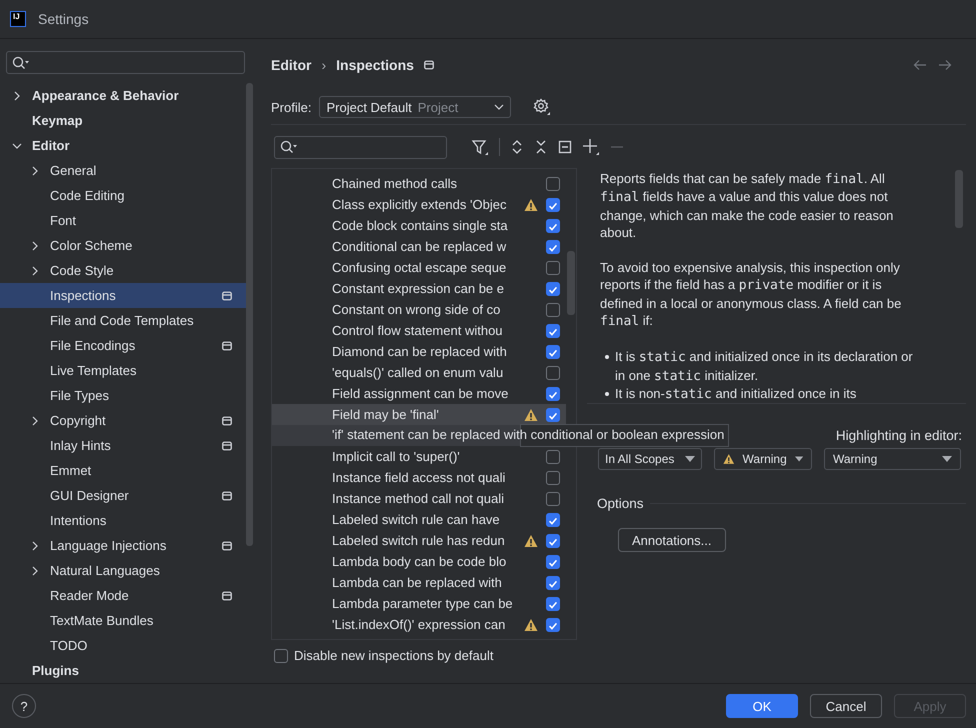 This screenshot has width=976, height=728. Describe the element at coordinates (764, 366) in the screenshot. I see `description-text: It is static and initialized once in its declaration or in one static initializer.` at that location.